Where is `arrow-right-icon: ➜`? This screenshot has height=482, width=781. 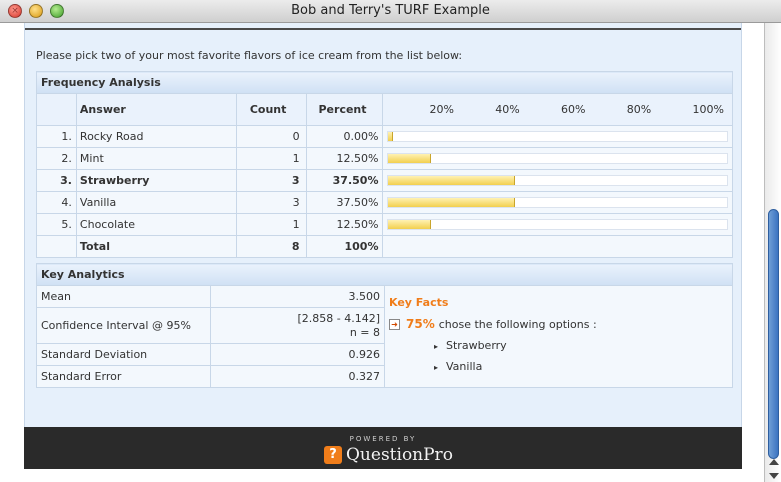 arrow-right-icon: ➜ is located at coordinates (394, 324).